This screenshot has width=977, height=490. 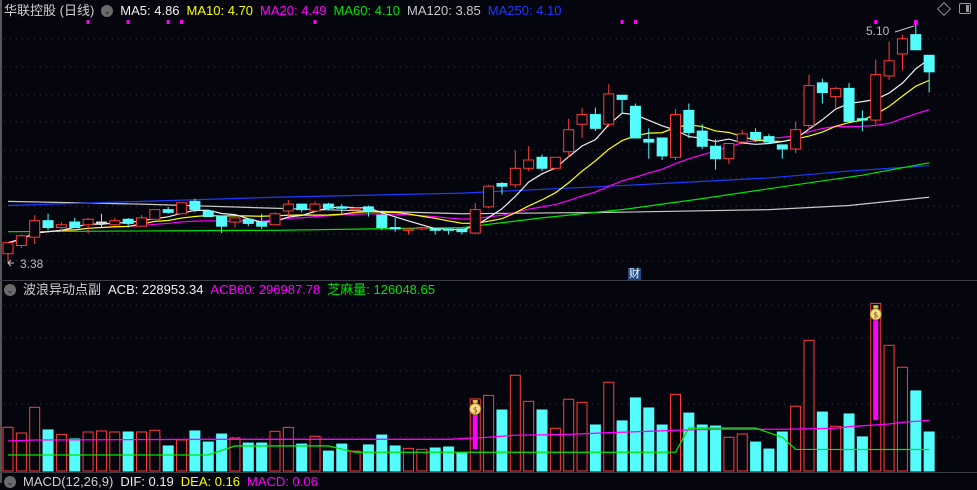 What do you see at coordinates (475, 401) in the screenshot?
I see `money-bag-tie` at bounding box center [475, 401].